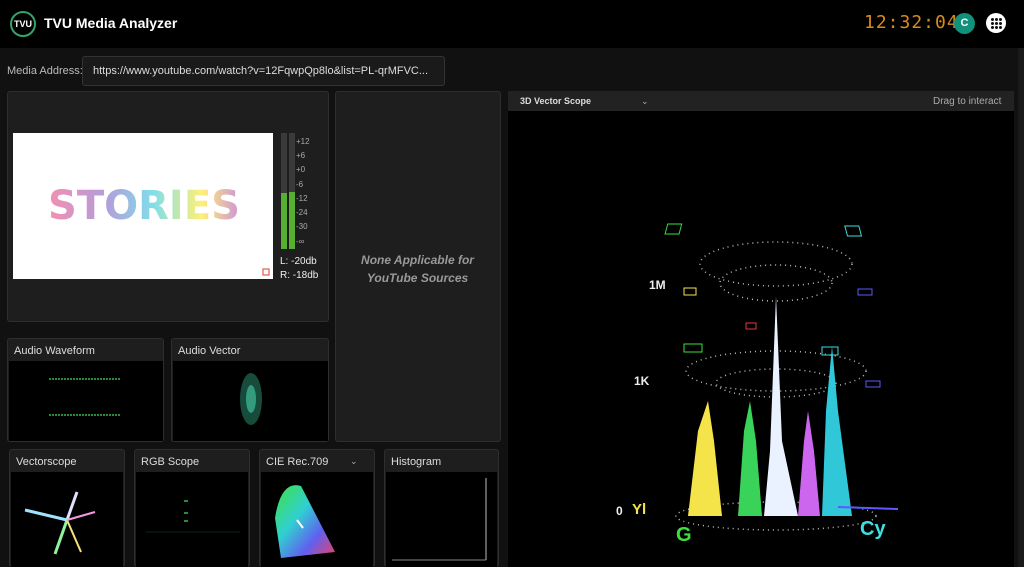 This screenshot has width=1024, height=567. Describe the element at coordinates (300, 241) in the screenshot. I see `meter-scale-label: -∞` at that location.